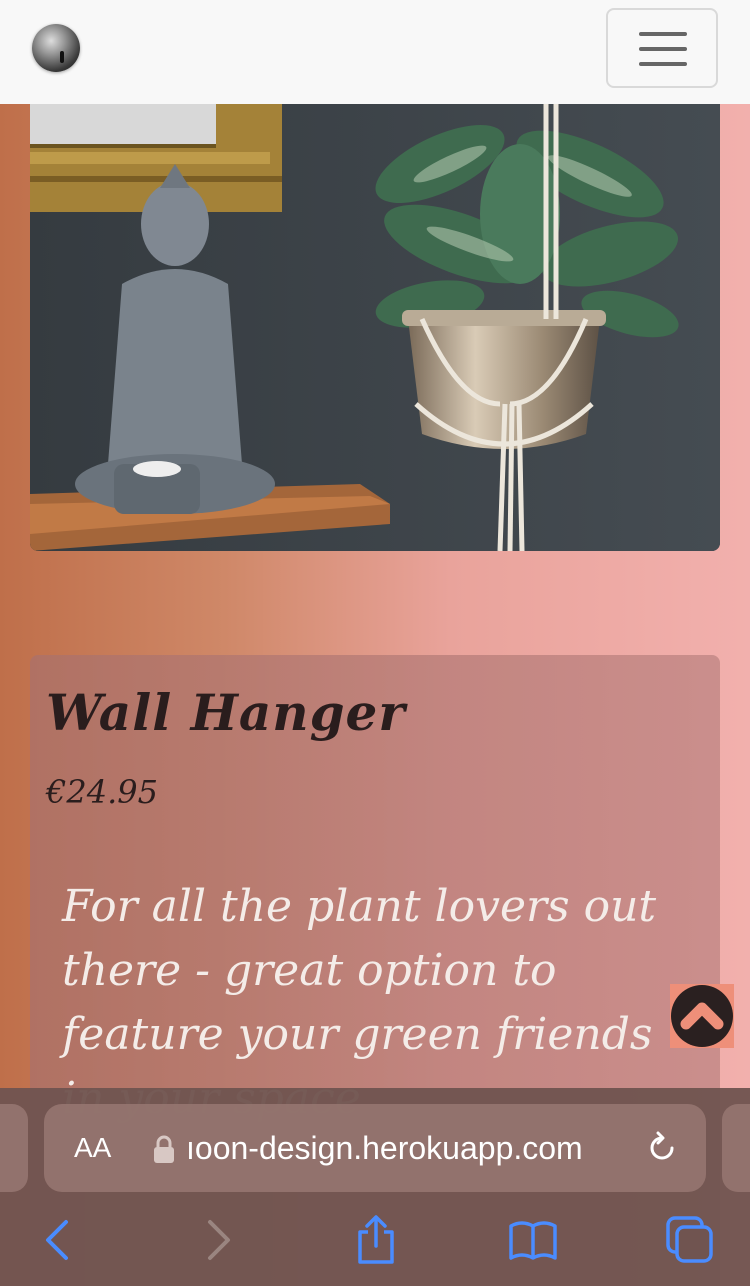 This screenshot has height=1286, width=750. Describe the element at coordinates (376, 1240) in the screenshot. I see `share-icon` at that location.